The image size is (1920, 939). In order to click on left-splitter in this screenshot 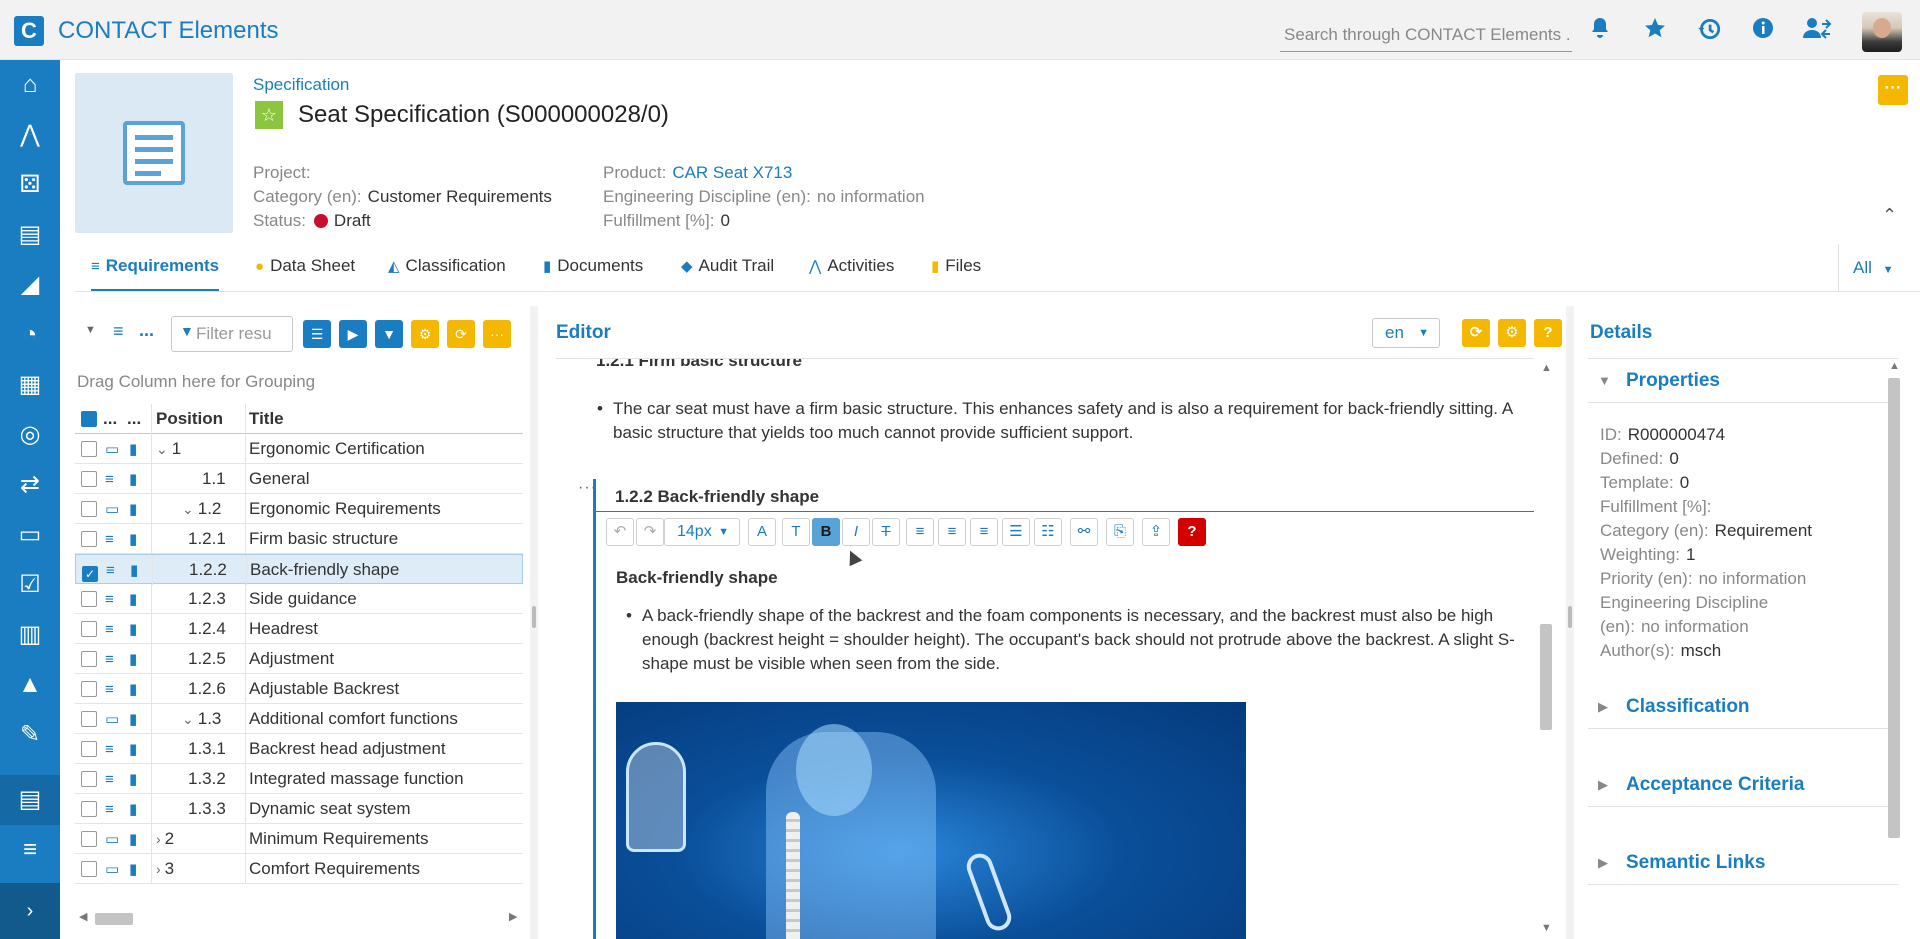, I will do `click(534, 622)`.